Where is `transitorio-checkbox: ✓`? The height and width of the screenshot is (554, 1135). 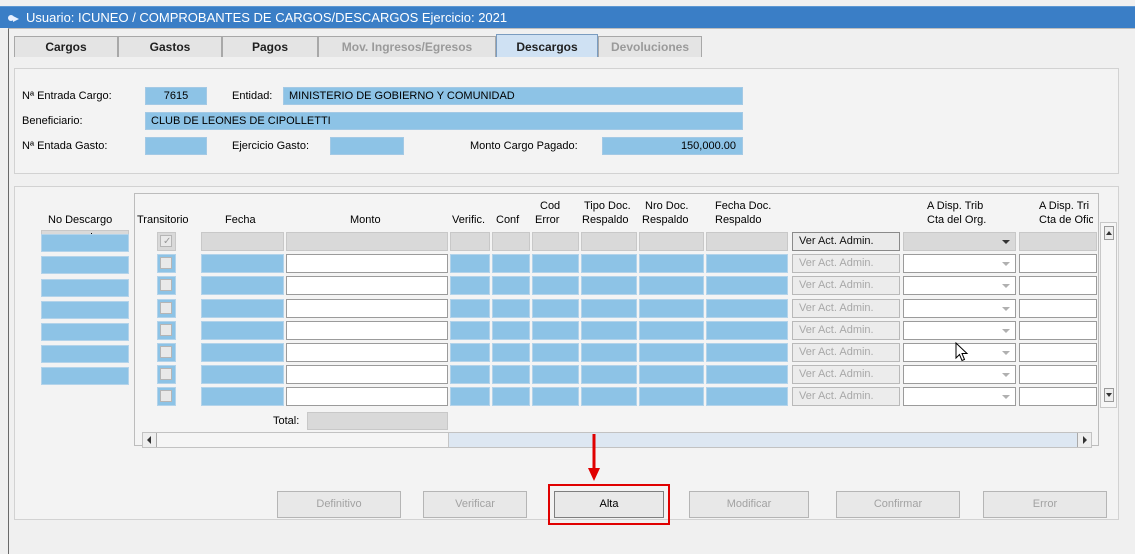 transitorio-checkbox: ✓ is located at coordinates (166, 241).